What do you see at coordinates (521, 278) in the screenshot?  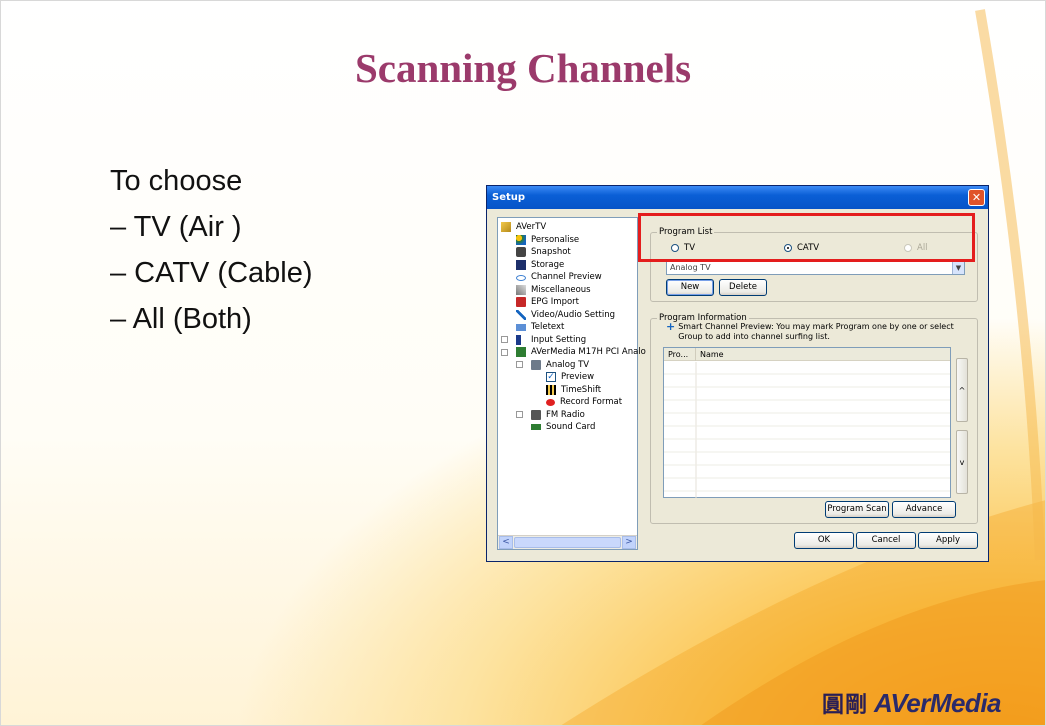 I see `eye-icon` at bounding box center [521, 278].